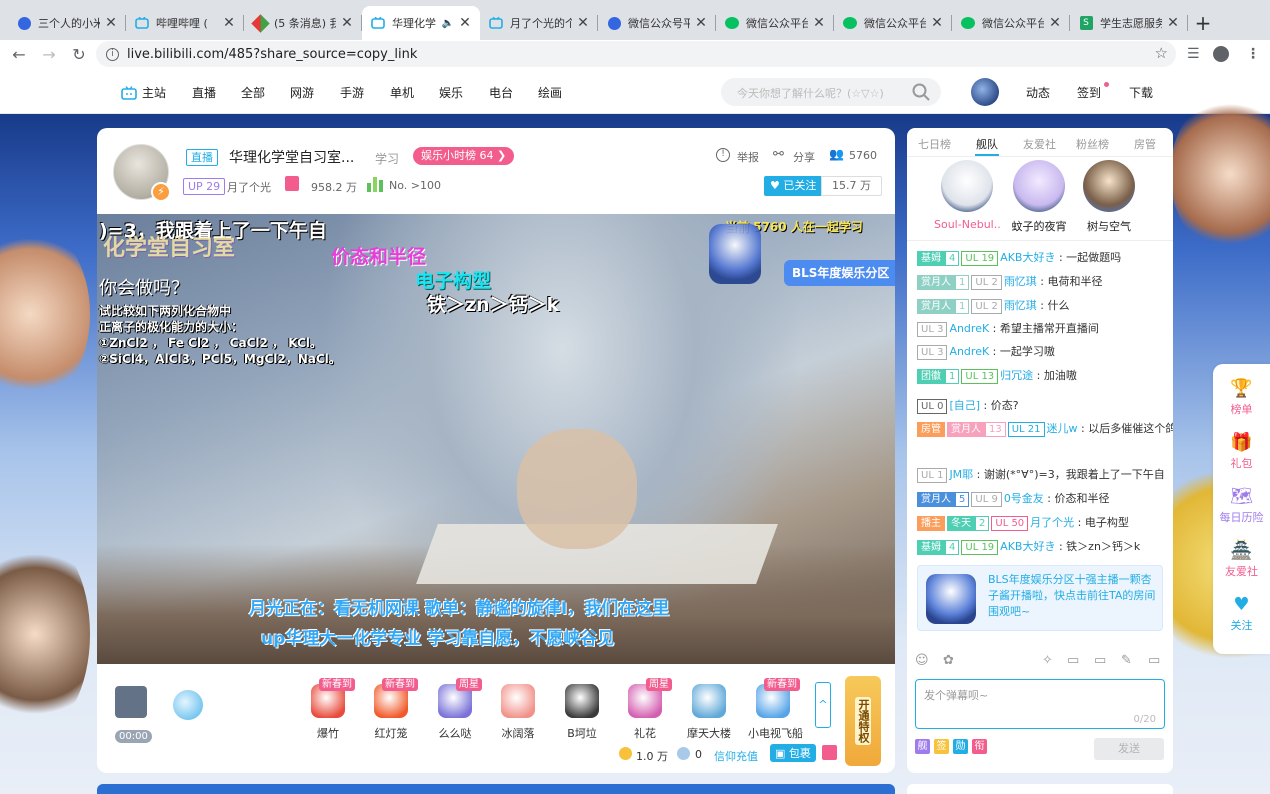 This screenshot has height=794, width=1270. Describe the element at coordinates (1038, 92) in the screenshot. I see `nav-dynamic: 动态` at that location.